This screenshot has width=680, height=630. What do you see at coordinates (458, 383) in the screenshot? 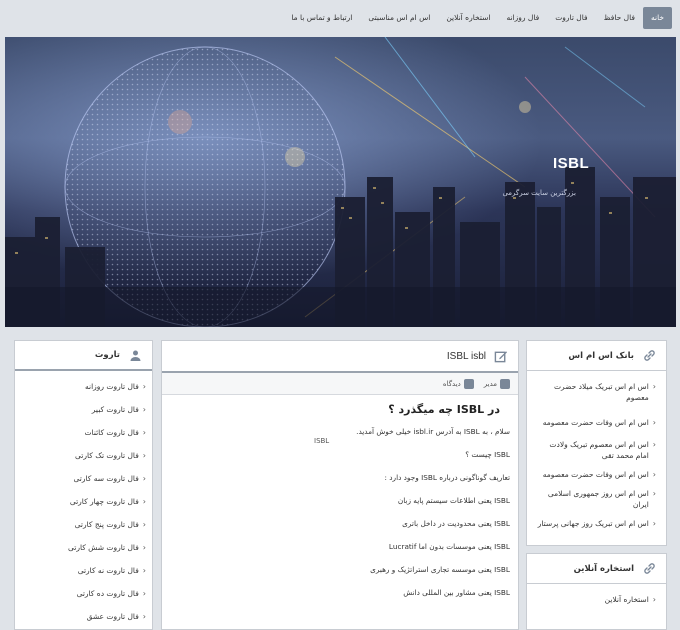
I see `post-comments: دیدگاه` at bounding box center [458, 383].